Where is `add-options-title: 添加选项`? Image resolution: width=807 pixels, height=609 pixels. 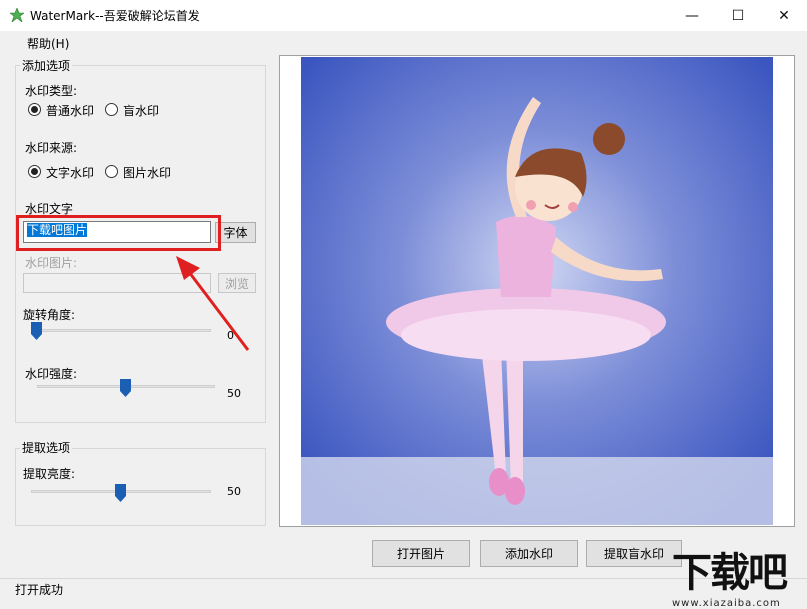
add-options-title: 添加选项 is located at coordinates (46, 65).